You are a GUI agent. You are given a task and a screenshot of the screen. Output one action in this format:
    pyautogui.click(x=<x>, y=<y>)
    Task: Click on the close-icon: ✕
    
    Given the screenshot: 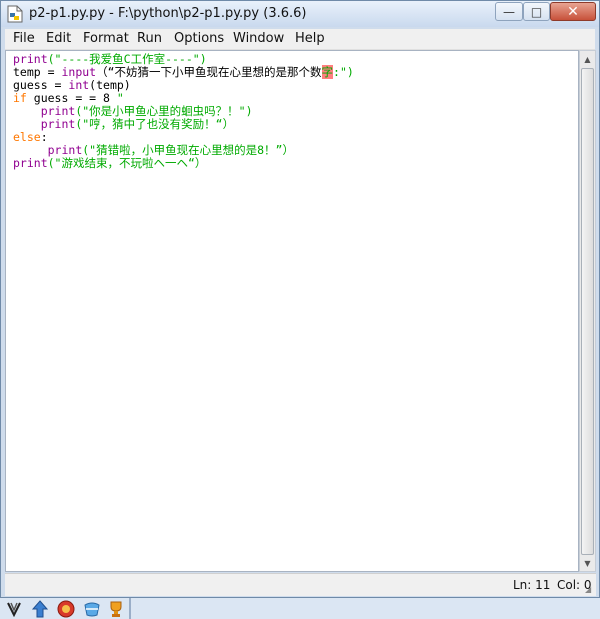 What is the action you would take?
    pyautogui.click(x=573, y=11)
    